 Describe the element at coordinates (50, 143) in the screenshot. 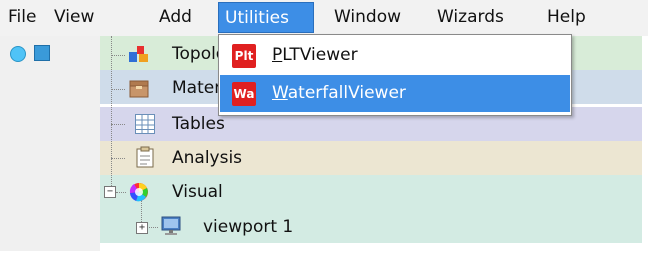

I see `tree-gutter` at that location.